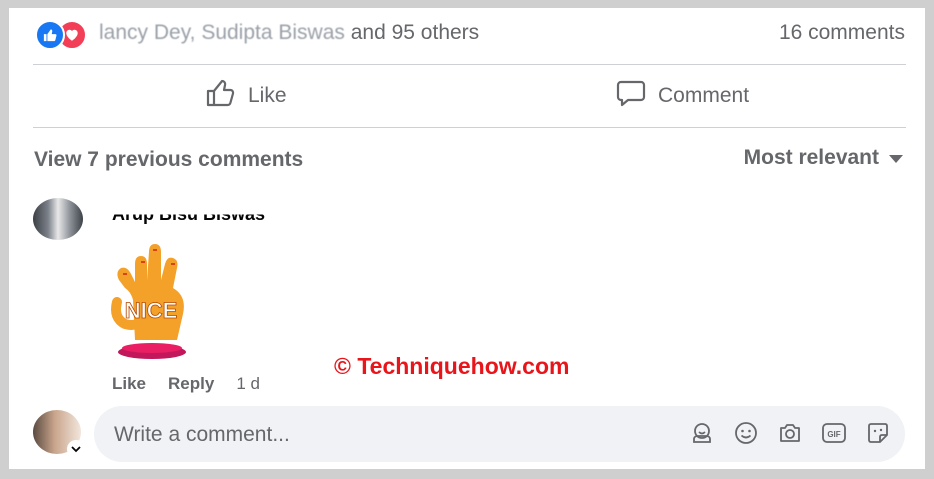 This screenshot has height=479, width=934. I want to click on like-icon, so click(50, 35).